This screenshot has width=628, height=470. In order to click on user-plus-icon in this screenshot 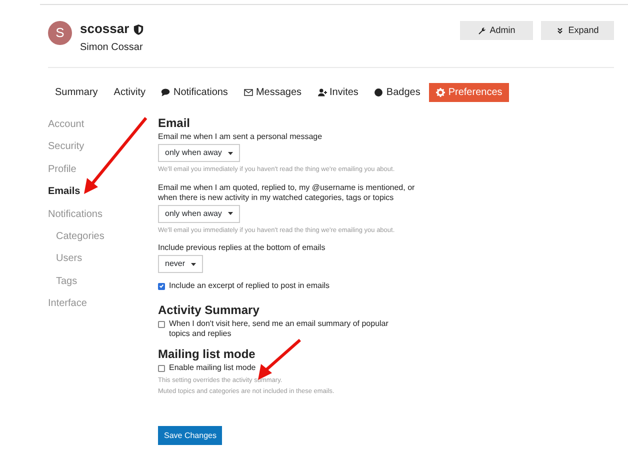, I will do `click(322, 92)`.